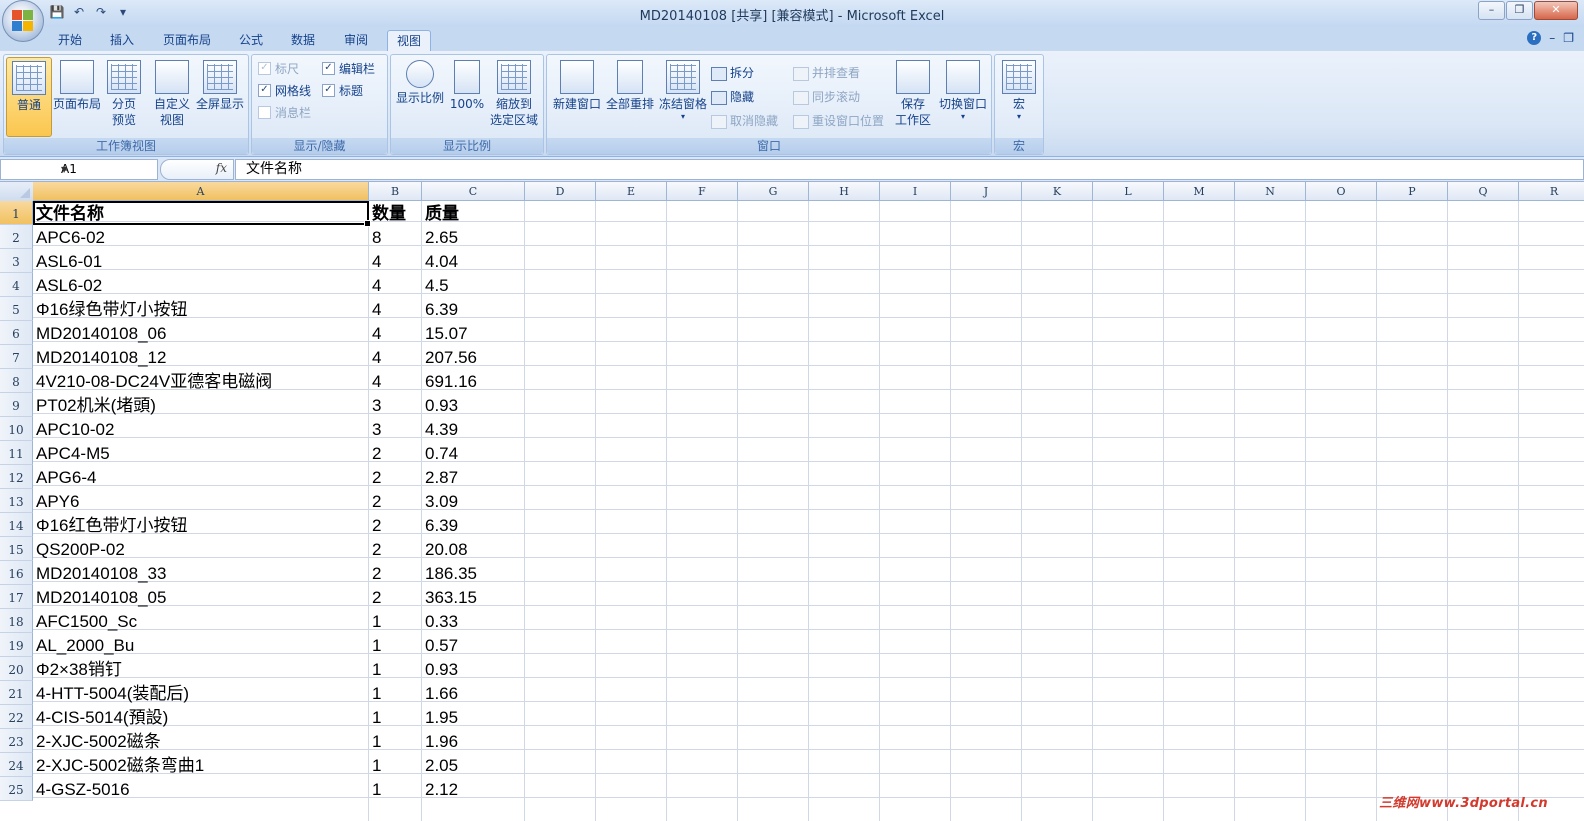 This screenshot has height=821, width=1584. What do you see at coordinates (826, 97) in the screenshot?
I see `sync-scroll-button: 同步滚动` at bounding box center [826, 97].